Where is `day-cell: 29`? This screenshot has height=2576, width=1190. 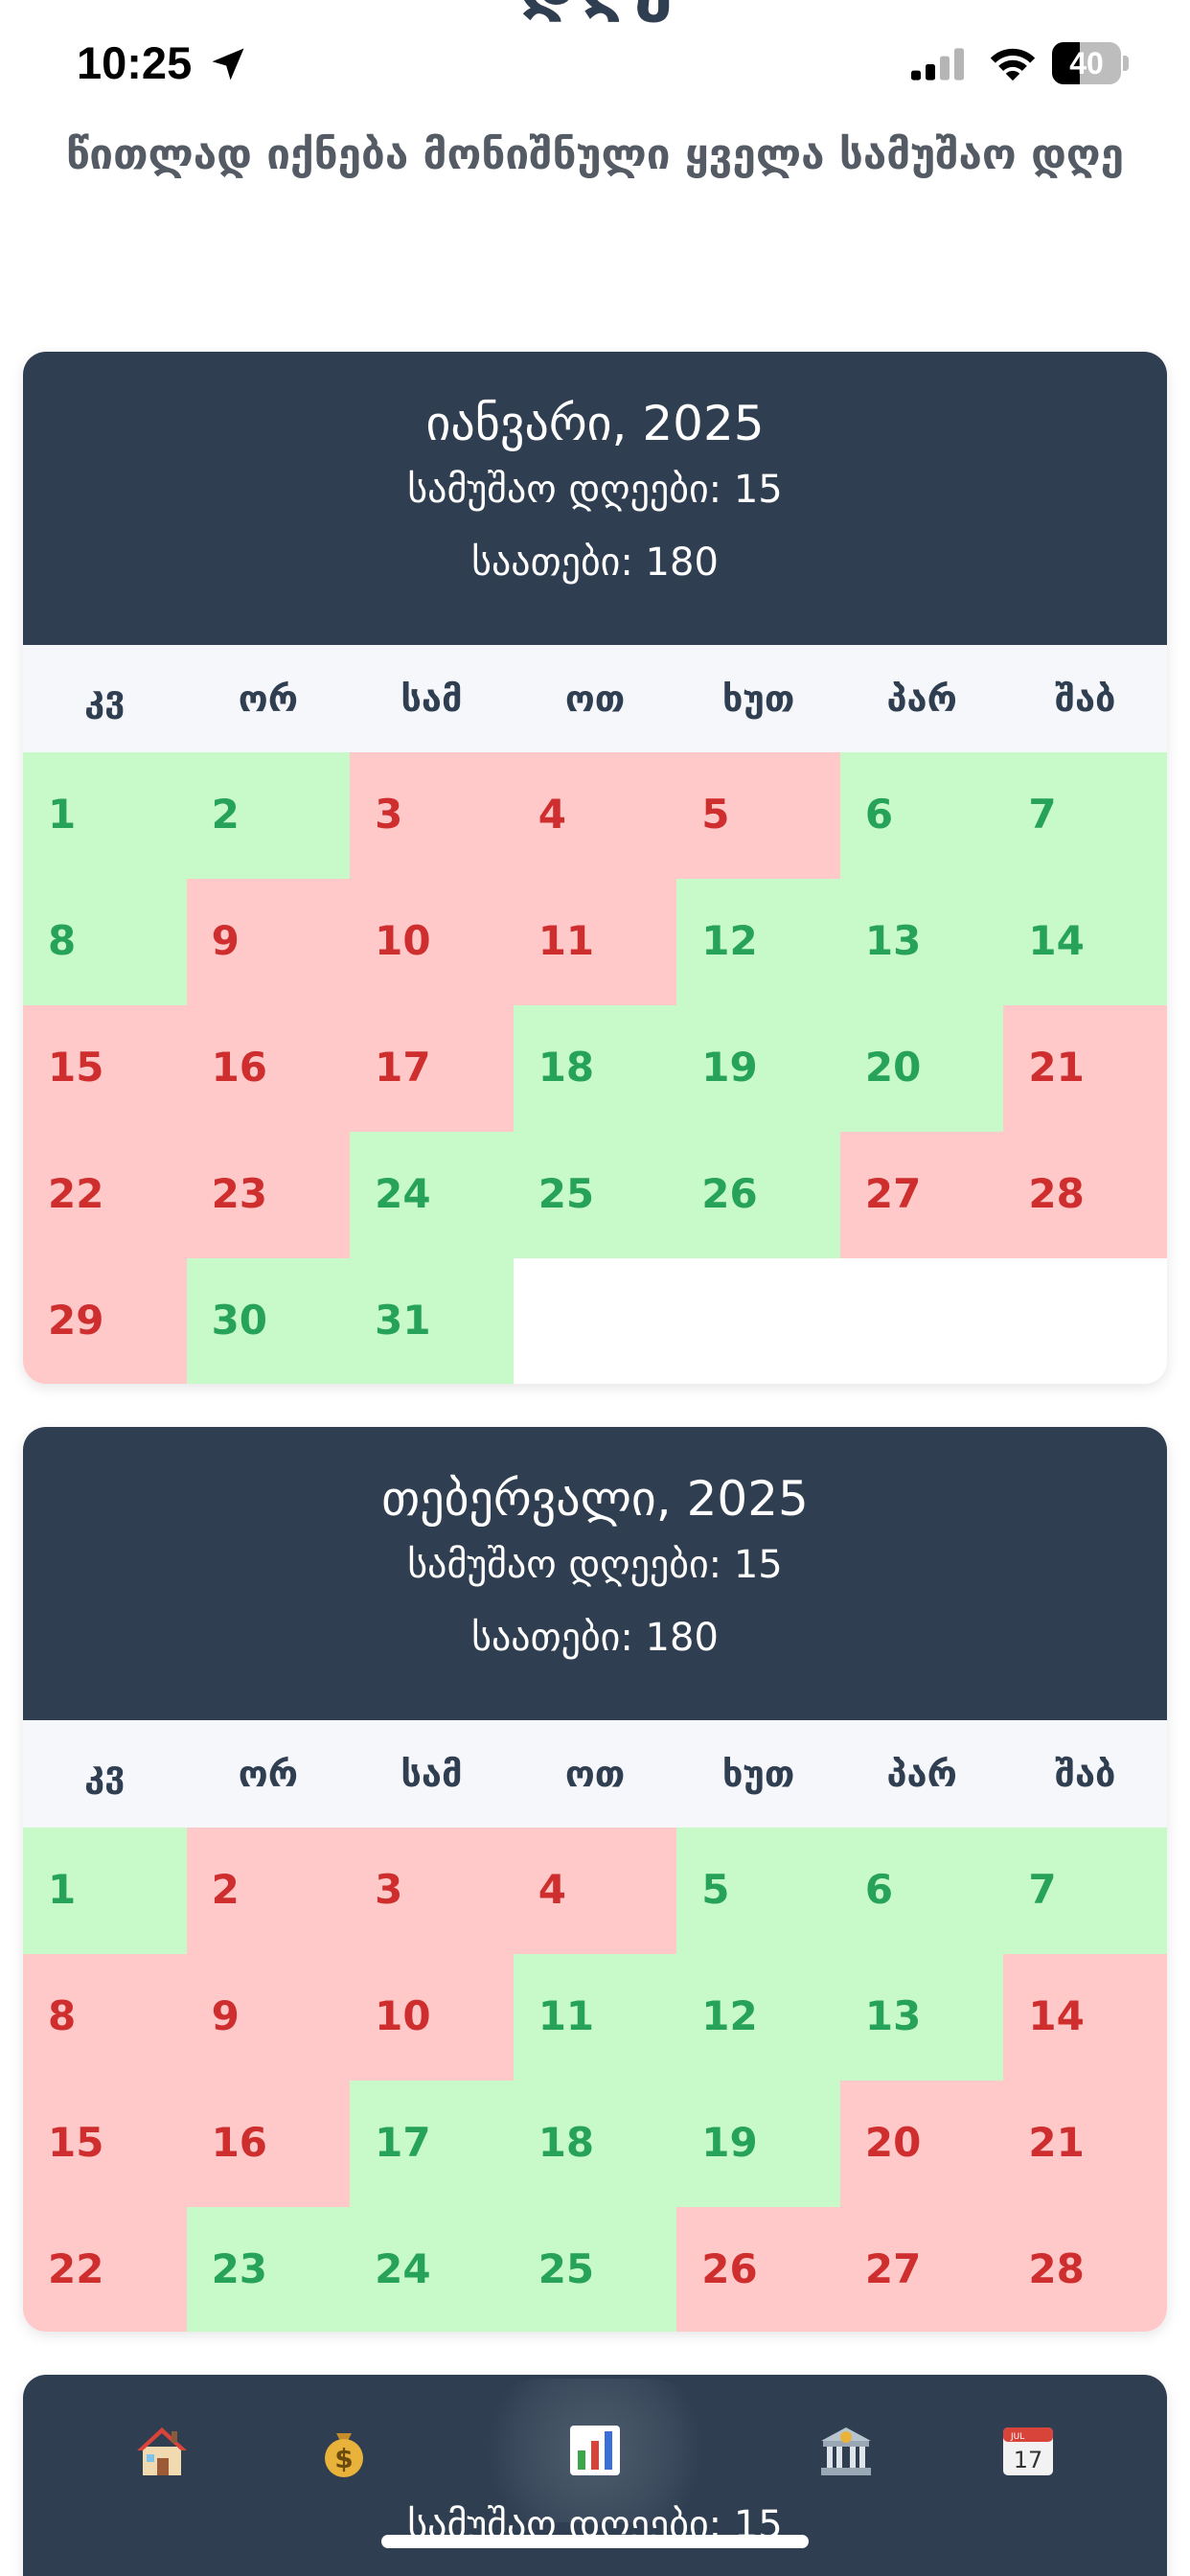
day-cell: 29 is located at coordinates (105, 1321).